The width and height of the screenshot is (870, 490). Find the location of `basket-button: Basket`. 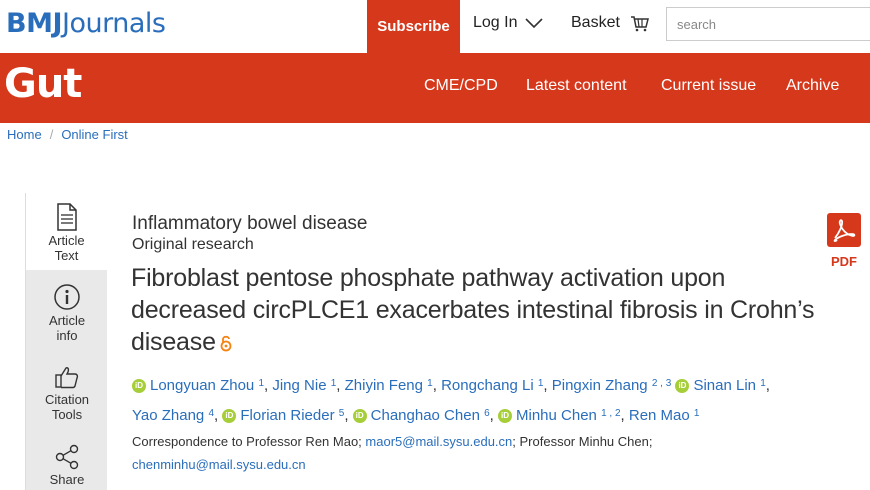

basket-button: Basket is located at coordinates (610, 23).